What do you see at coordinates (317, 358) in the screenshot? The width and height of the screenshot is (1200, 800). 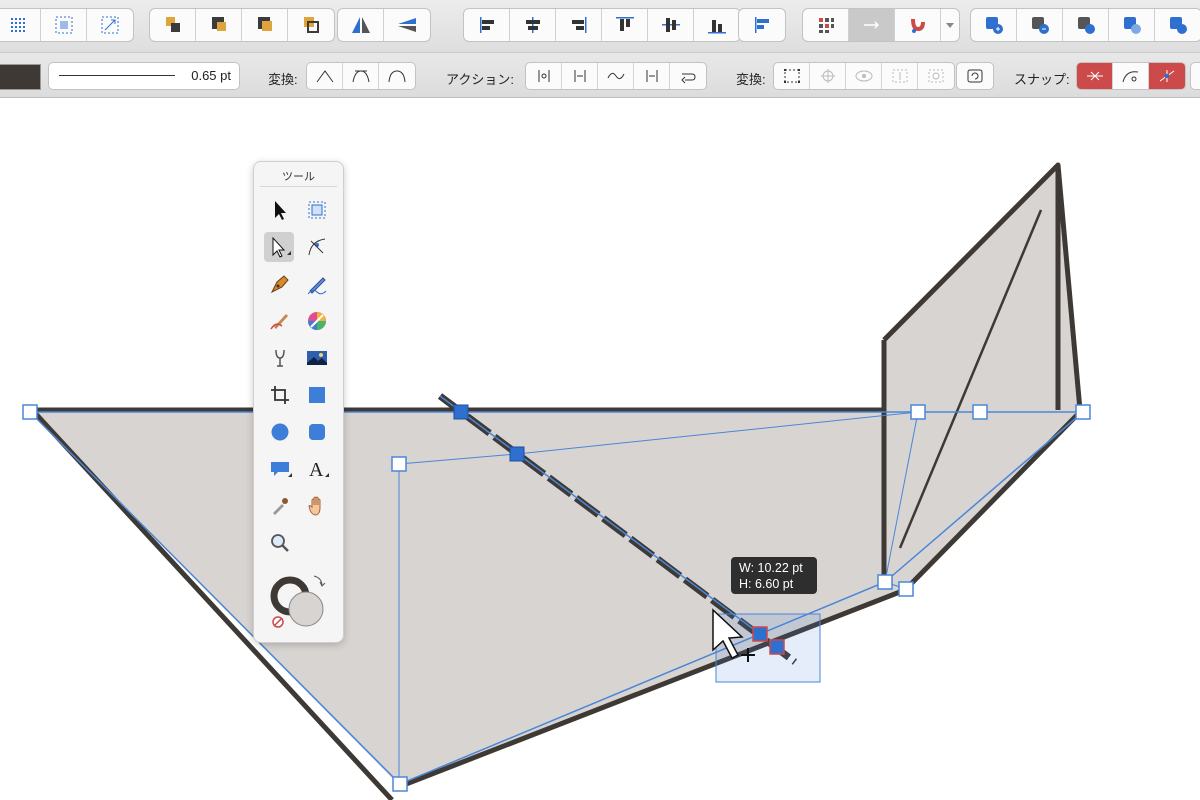 I see `place-image-icon` at bounding box center [317, 358].